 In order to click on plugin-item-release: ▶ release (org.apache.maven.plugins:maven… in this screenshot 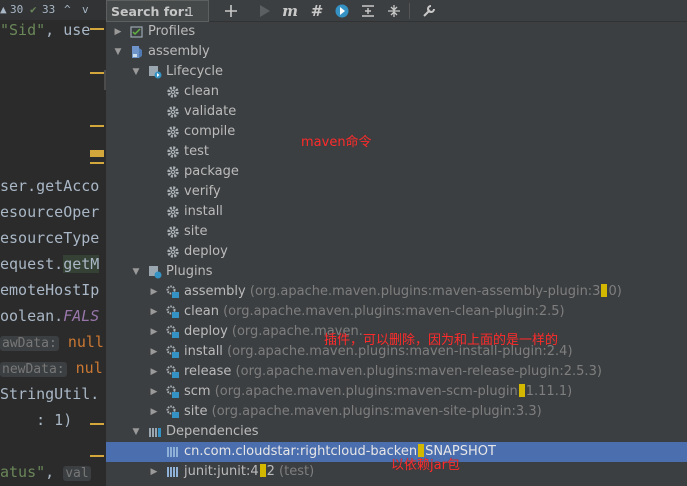, I will do `click(396, 372)`.